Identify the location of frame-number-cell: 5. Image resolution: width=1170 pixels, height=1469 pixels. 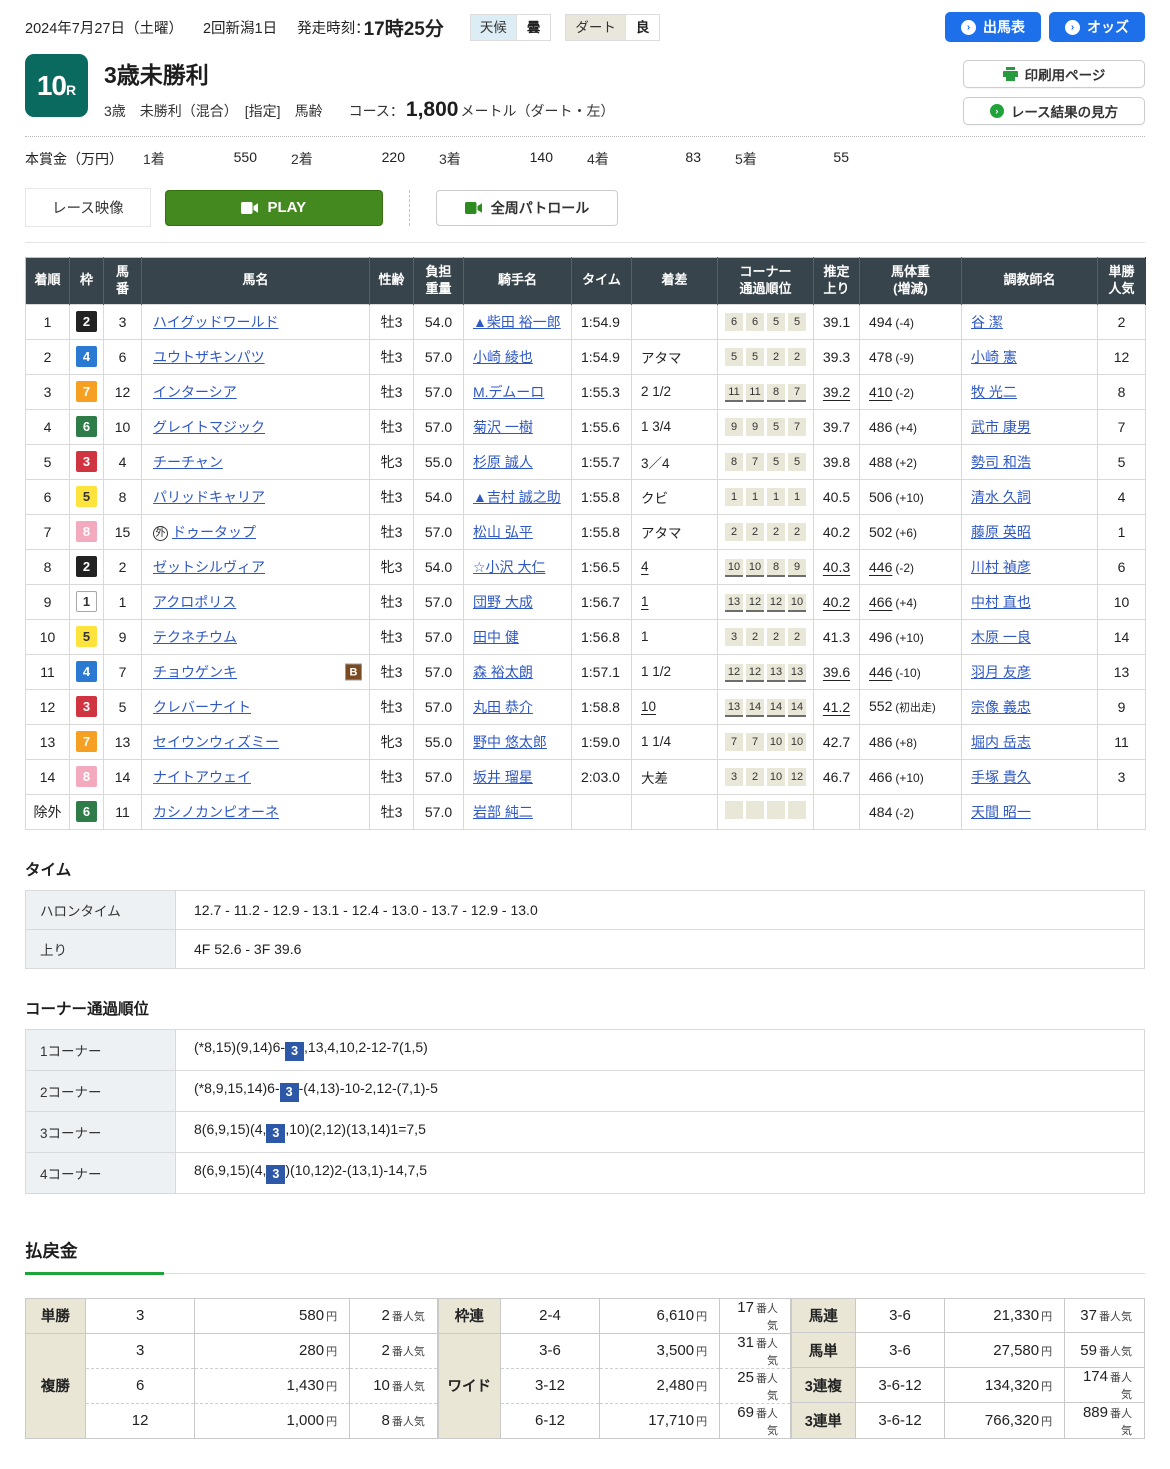
(86, 496).